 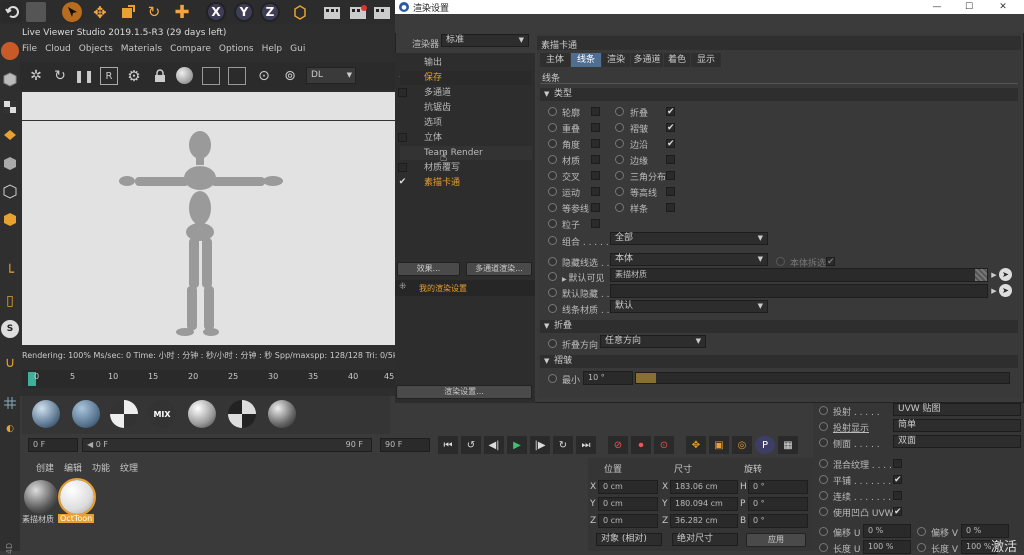 What do you see at coordinates (10, 107) in the screenshot?
I see `checker-icon` at bounding box center [10, 107].